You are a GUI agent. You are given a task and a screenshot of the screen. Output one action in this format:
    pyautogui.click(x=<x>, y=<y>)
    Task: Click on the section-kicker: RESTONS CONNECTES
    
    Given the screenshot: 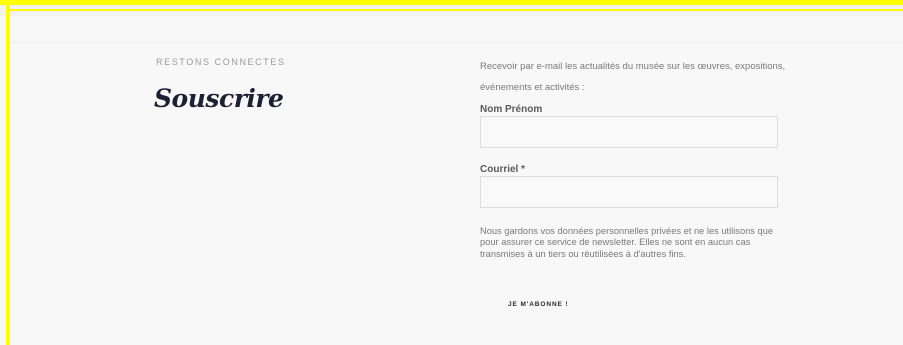 What is the action you would take?
    pyautogui.click(x=221, y=62)
    